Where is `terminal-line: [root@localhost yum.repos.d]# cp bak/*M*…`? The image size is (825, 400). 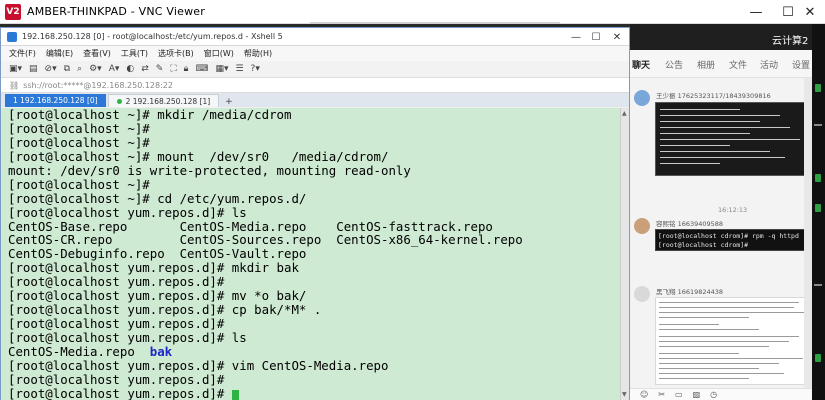
terminal-line: [root@localhost yum.repos.d]# cp bak/*M*… is located at coordinates (165, 310).